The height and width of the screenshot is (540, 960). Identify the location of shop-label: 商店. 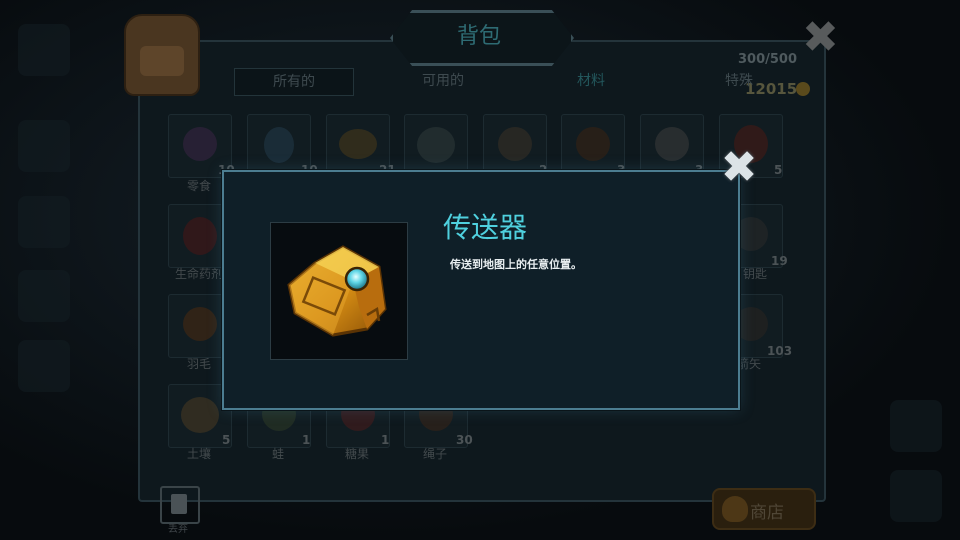
(767, 513).